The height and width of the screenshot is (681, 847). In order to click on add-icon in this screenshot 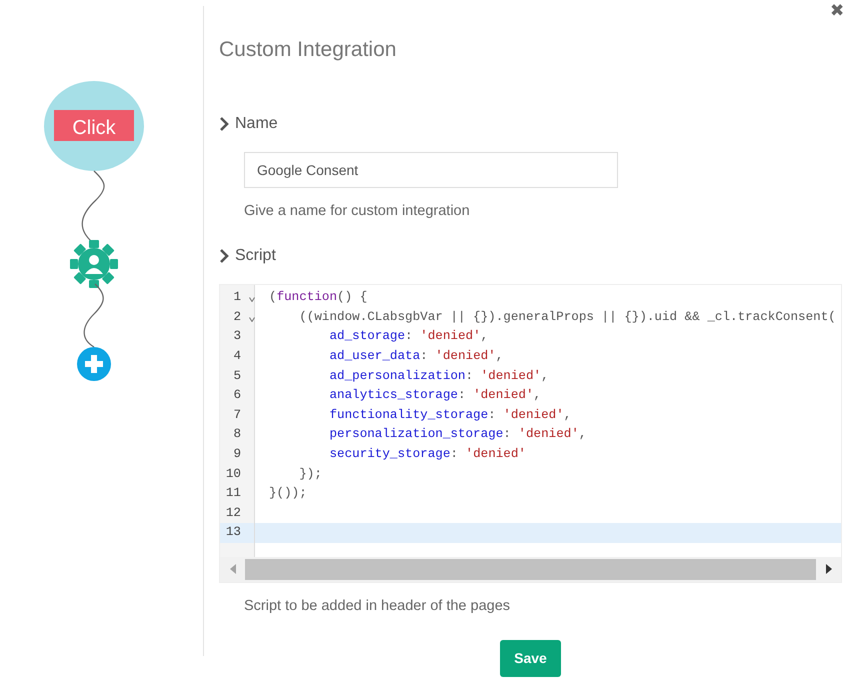, I will do `click(94, 364)`.